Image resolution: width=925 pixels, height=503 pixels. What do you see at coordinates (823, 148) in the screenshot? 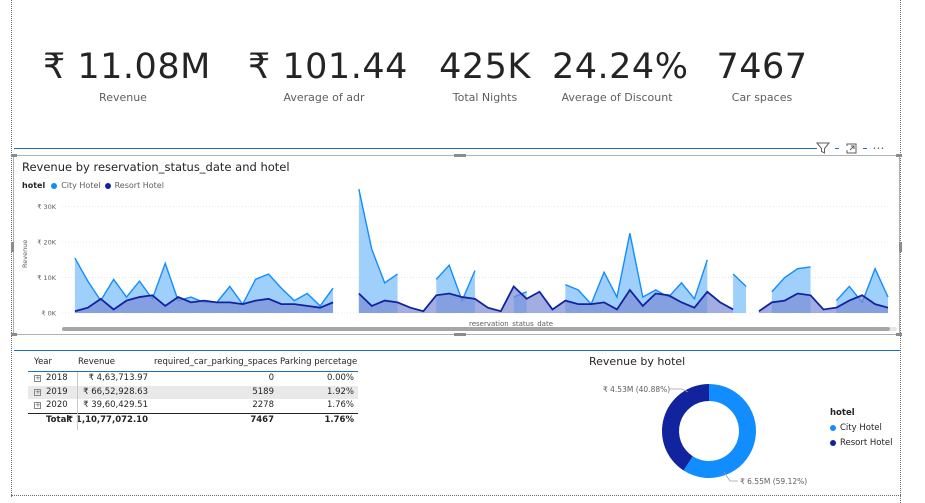
I see `filter-icon` at bounding box center [823, 148].